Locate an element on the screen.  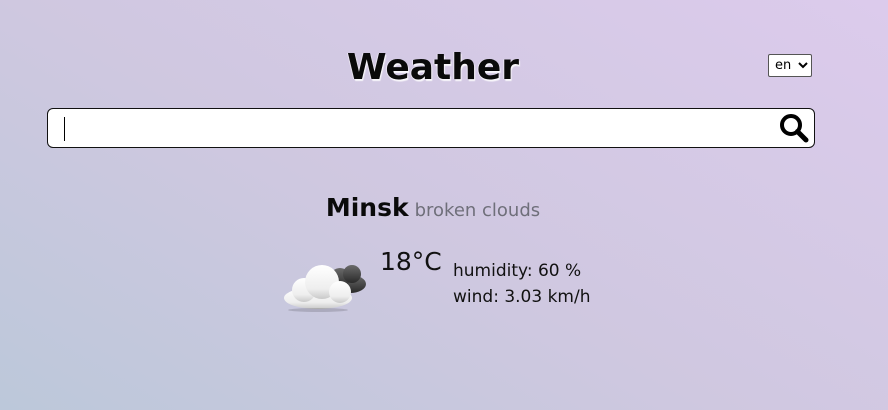
page-title: Weather is located at coordinates (433, 67).